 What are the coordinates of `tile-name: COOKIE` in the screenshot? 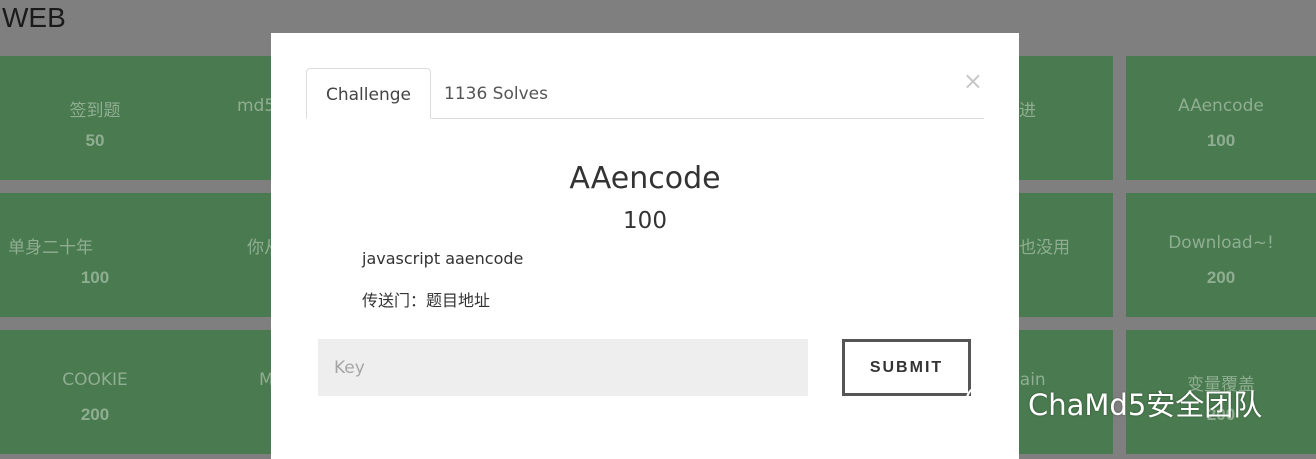 It's located at (95, 380).